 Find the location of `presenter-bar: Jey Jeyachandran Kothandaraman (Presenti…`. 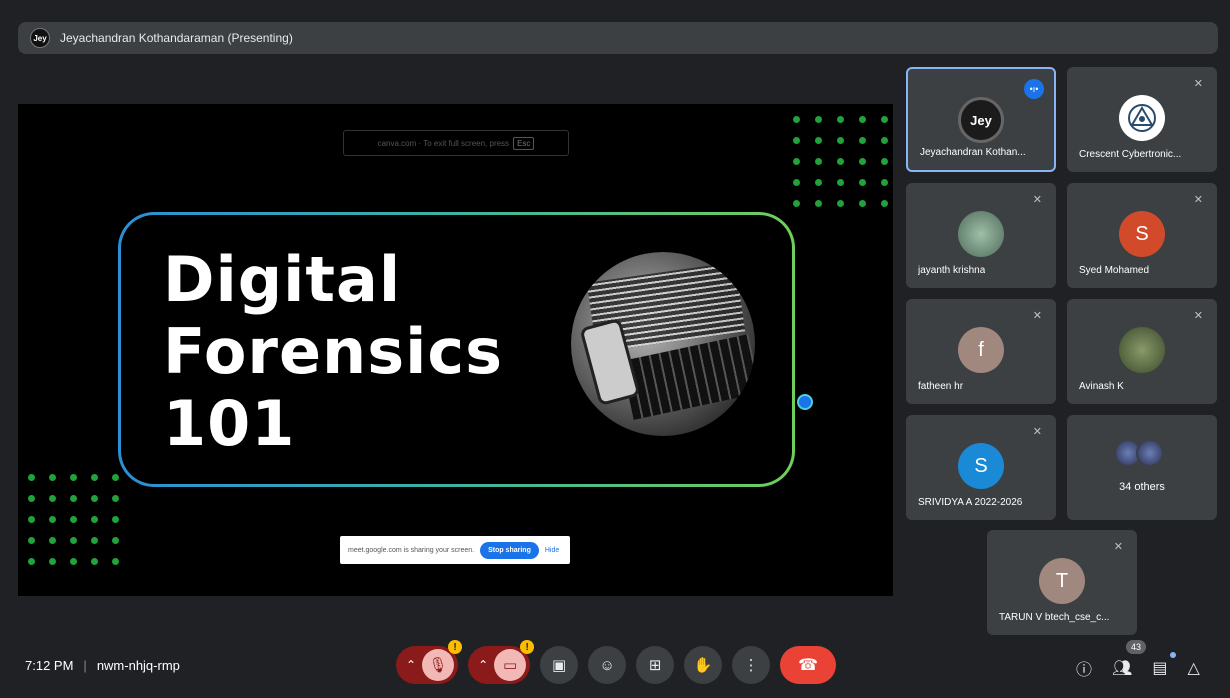

presenter-bar: Jey Jeyachandran Kothandaraman (Presenti… is located at coordinates (618, 38).